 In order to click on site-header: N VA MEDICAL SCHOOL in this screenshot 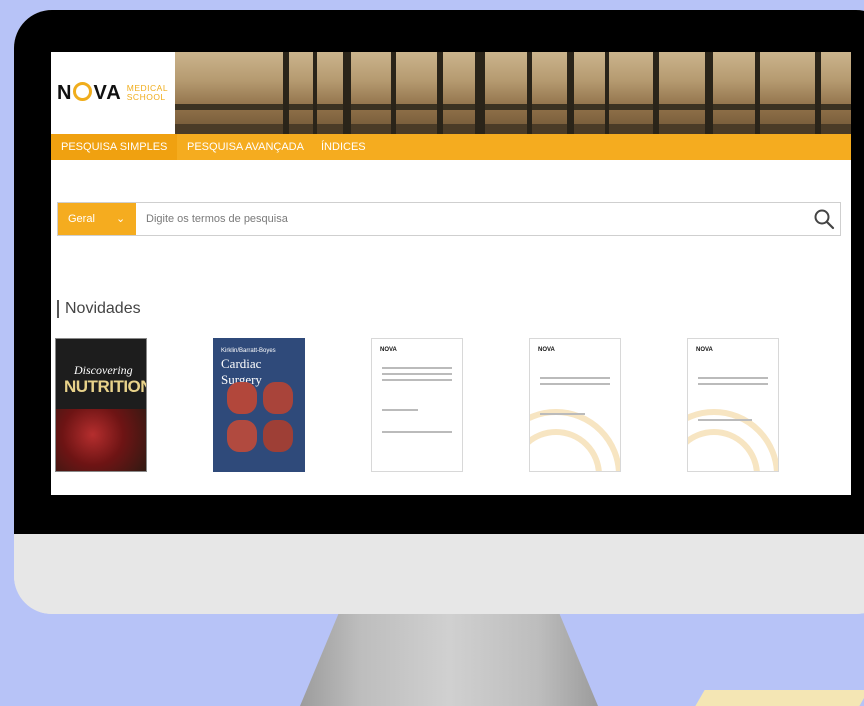, I will do `click(451, 93)`.